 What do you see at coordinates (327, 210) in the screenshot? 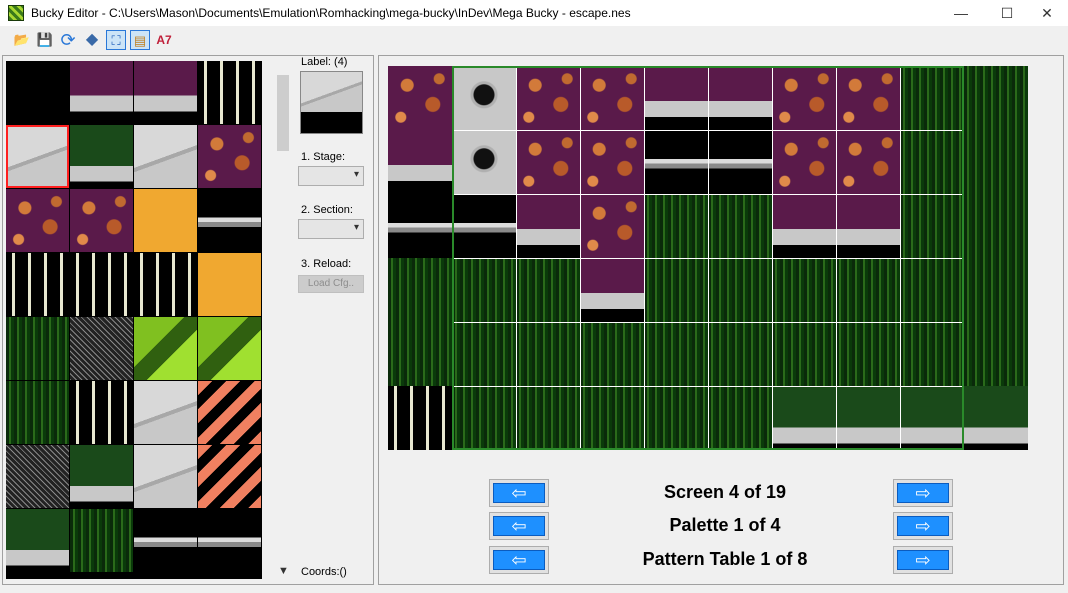
I see `section-label: 2. Section:` at bounding box center [327, 210].